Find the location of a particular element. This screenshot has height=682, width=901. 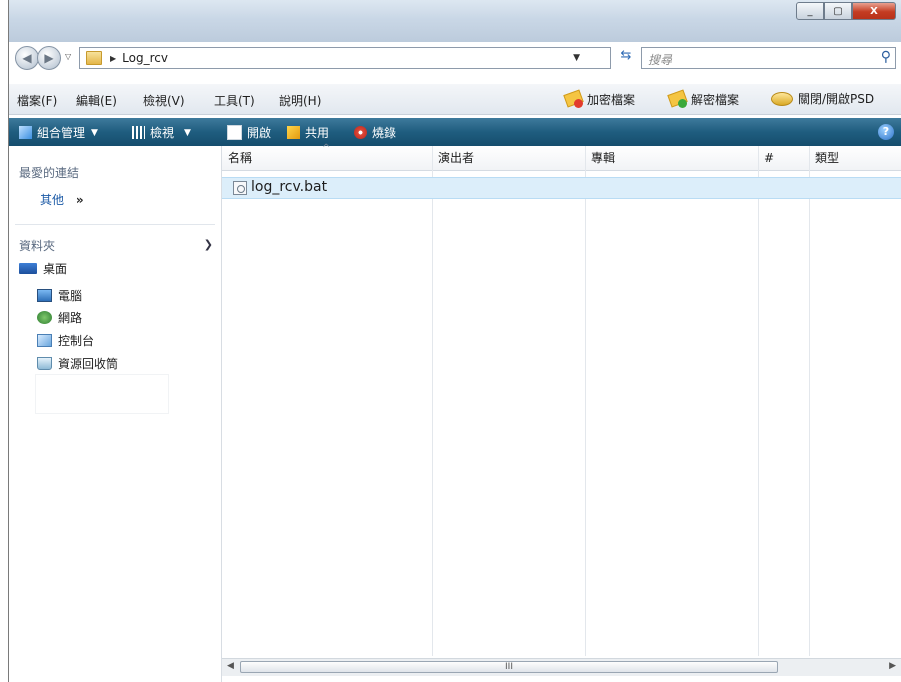

toggle-psd-button: 關閉/開啟PSD is located at coordinates (822, 98).